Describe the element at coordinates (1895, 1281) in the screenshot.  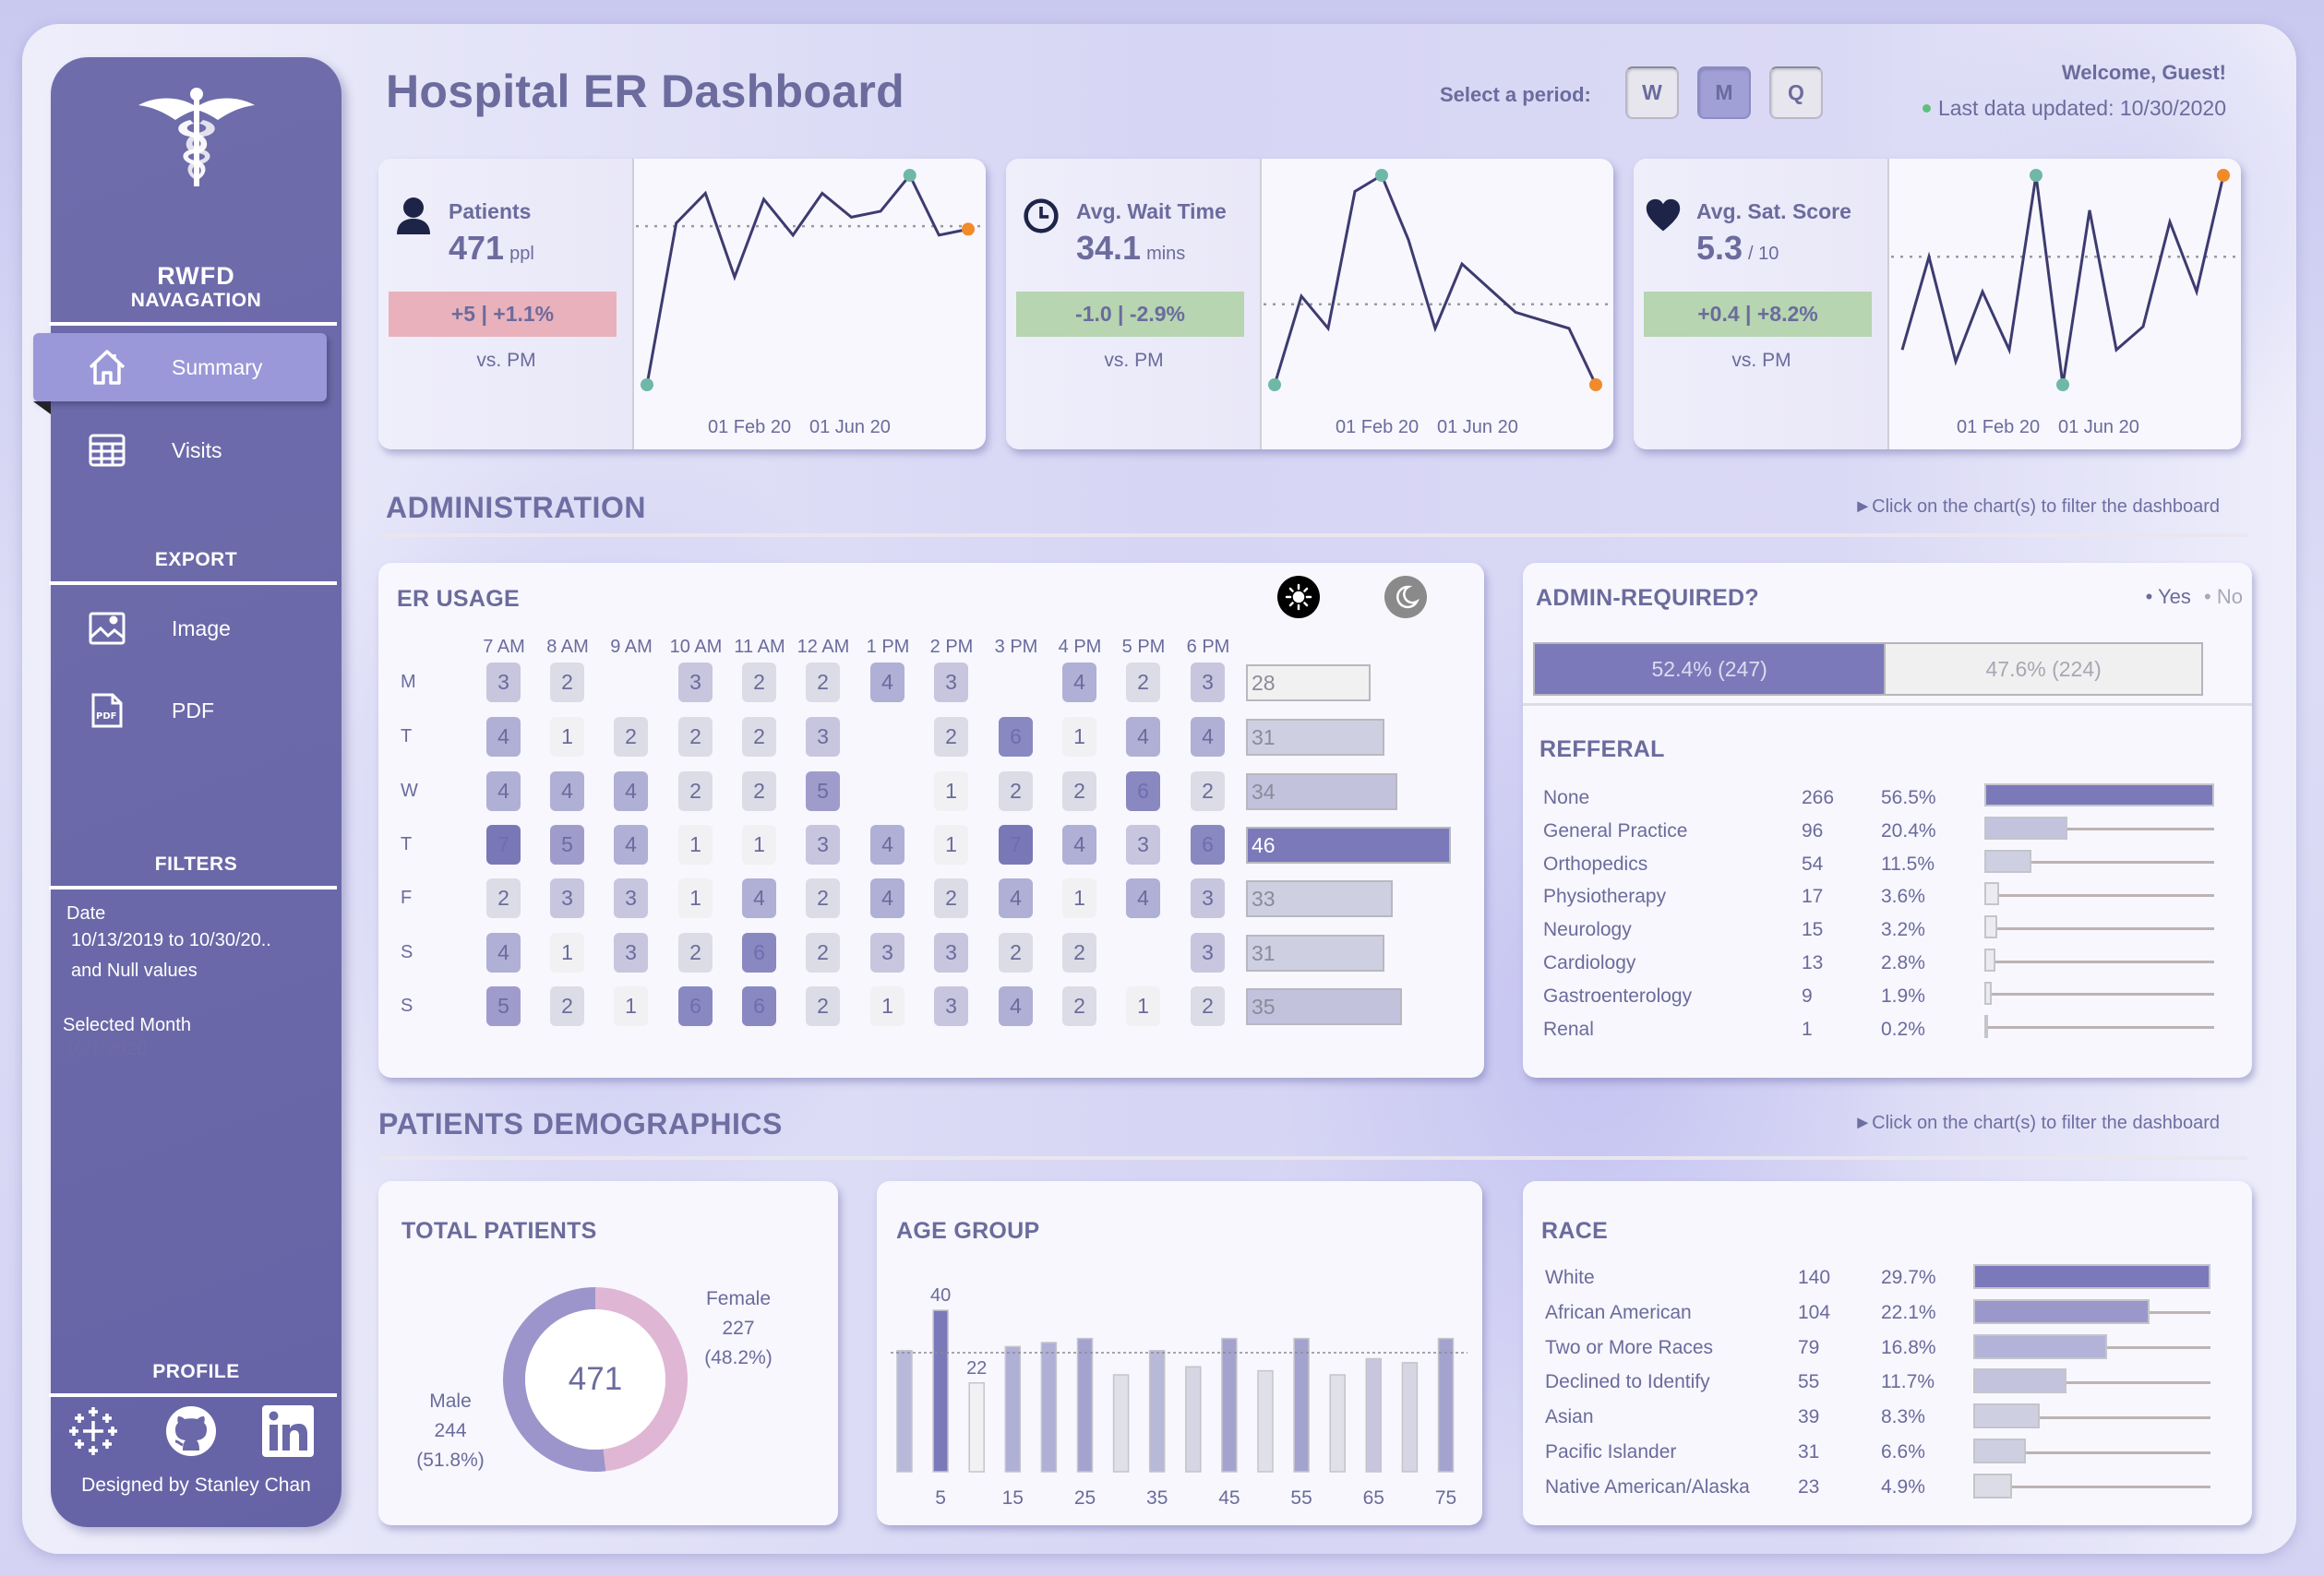
I see `race-row: White 140 29.7%` at that location.